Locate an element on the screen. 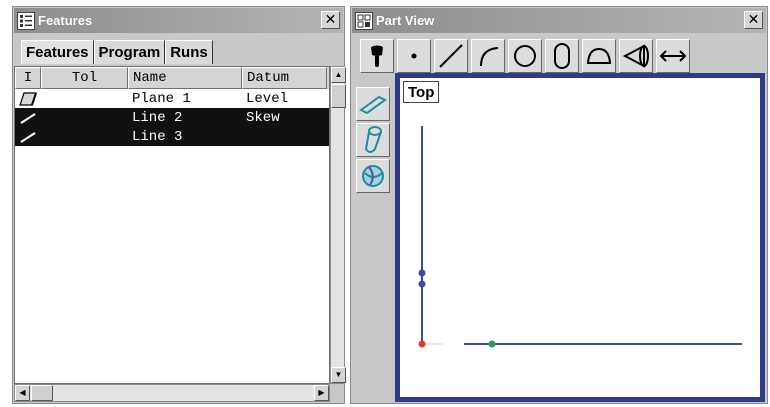  tab-runs: Runs is located at coordinates (189, 52).